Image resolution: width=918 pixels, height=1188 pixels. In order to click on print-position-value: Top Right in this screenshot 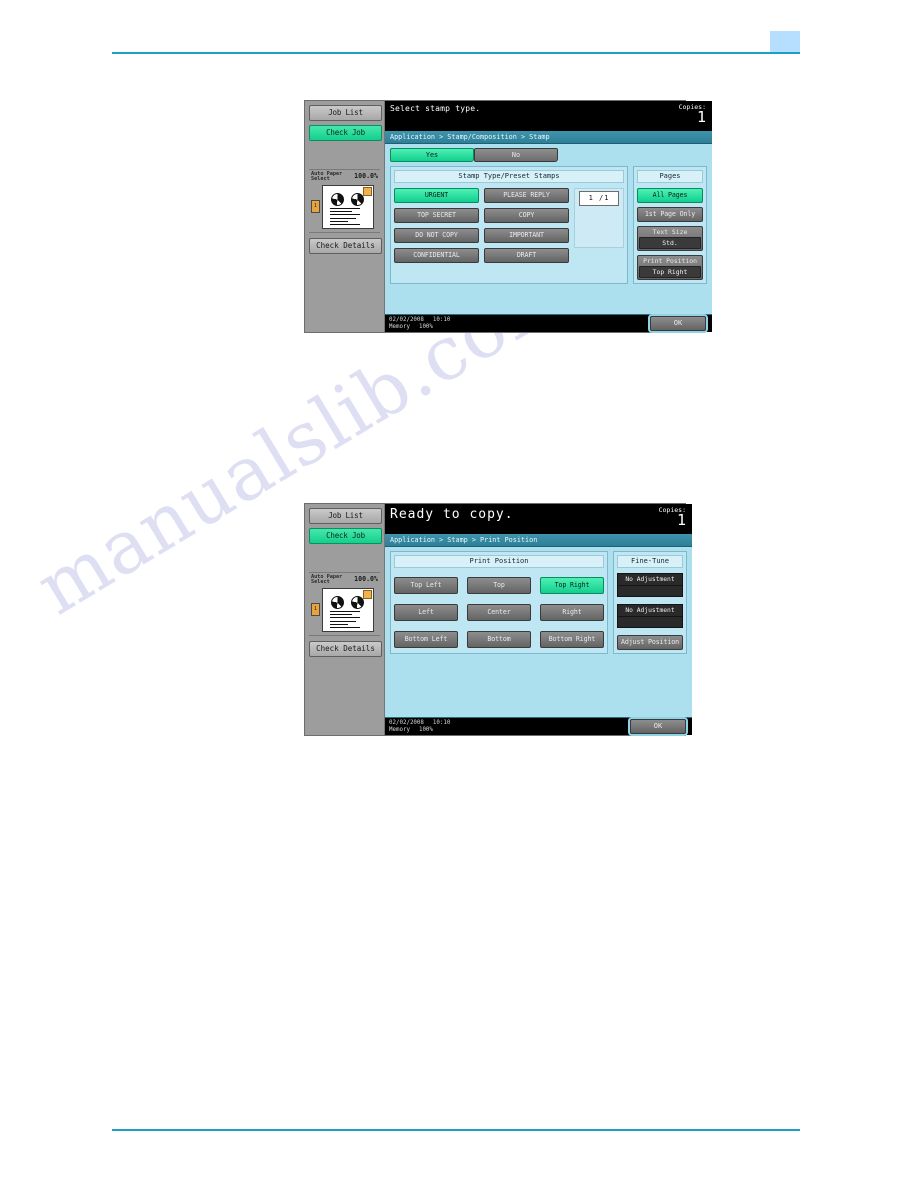, I will do `click(670, 272)`.